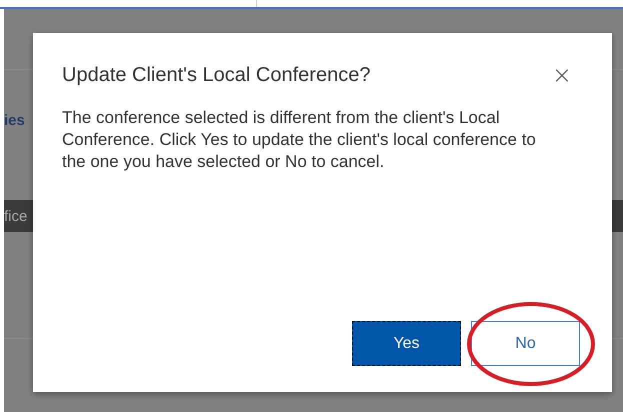 The height and width of the screenshot is (412, 623). Describe the element at coordinates (216, 75) in the screenshot. I see `dialog-title: Update Client's Local Conference?` at that location.